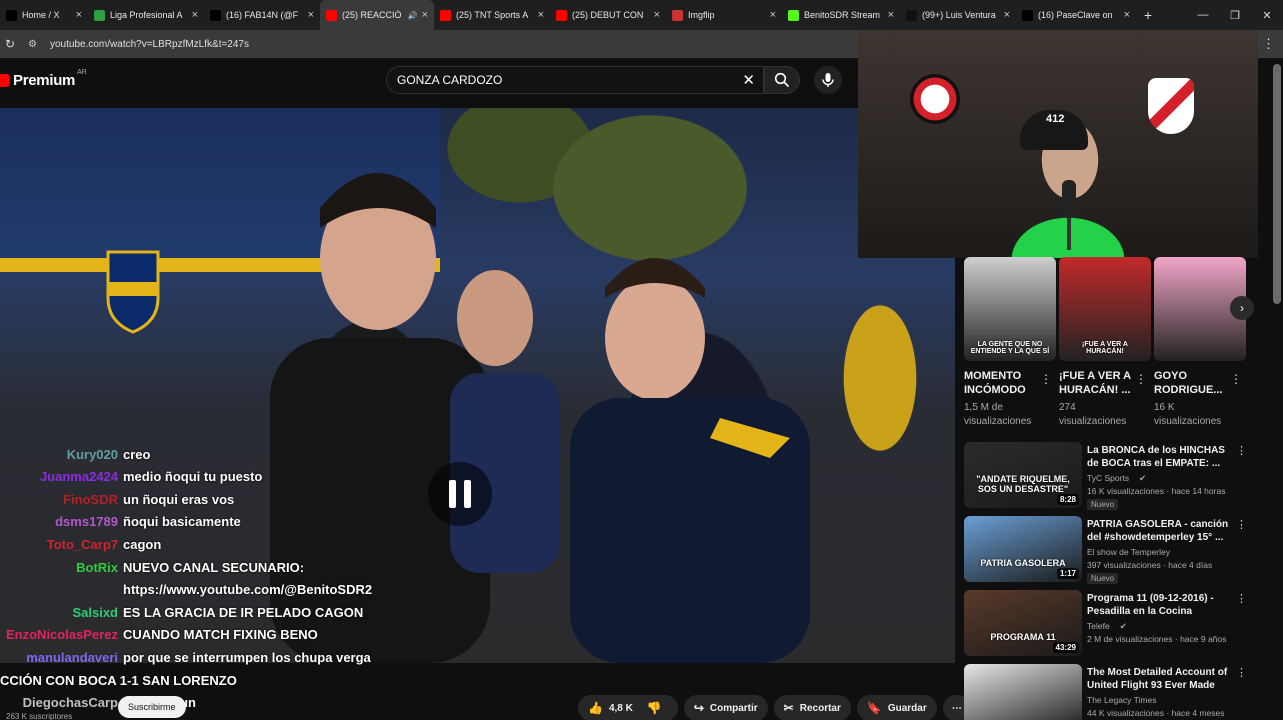  What do you see at coordinates (1156, 713) in the screenshot?
I see `video-meta: 44 K visualizaciones · hace 4 meses` at bounding box center [1156, 713].